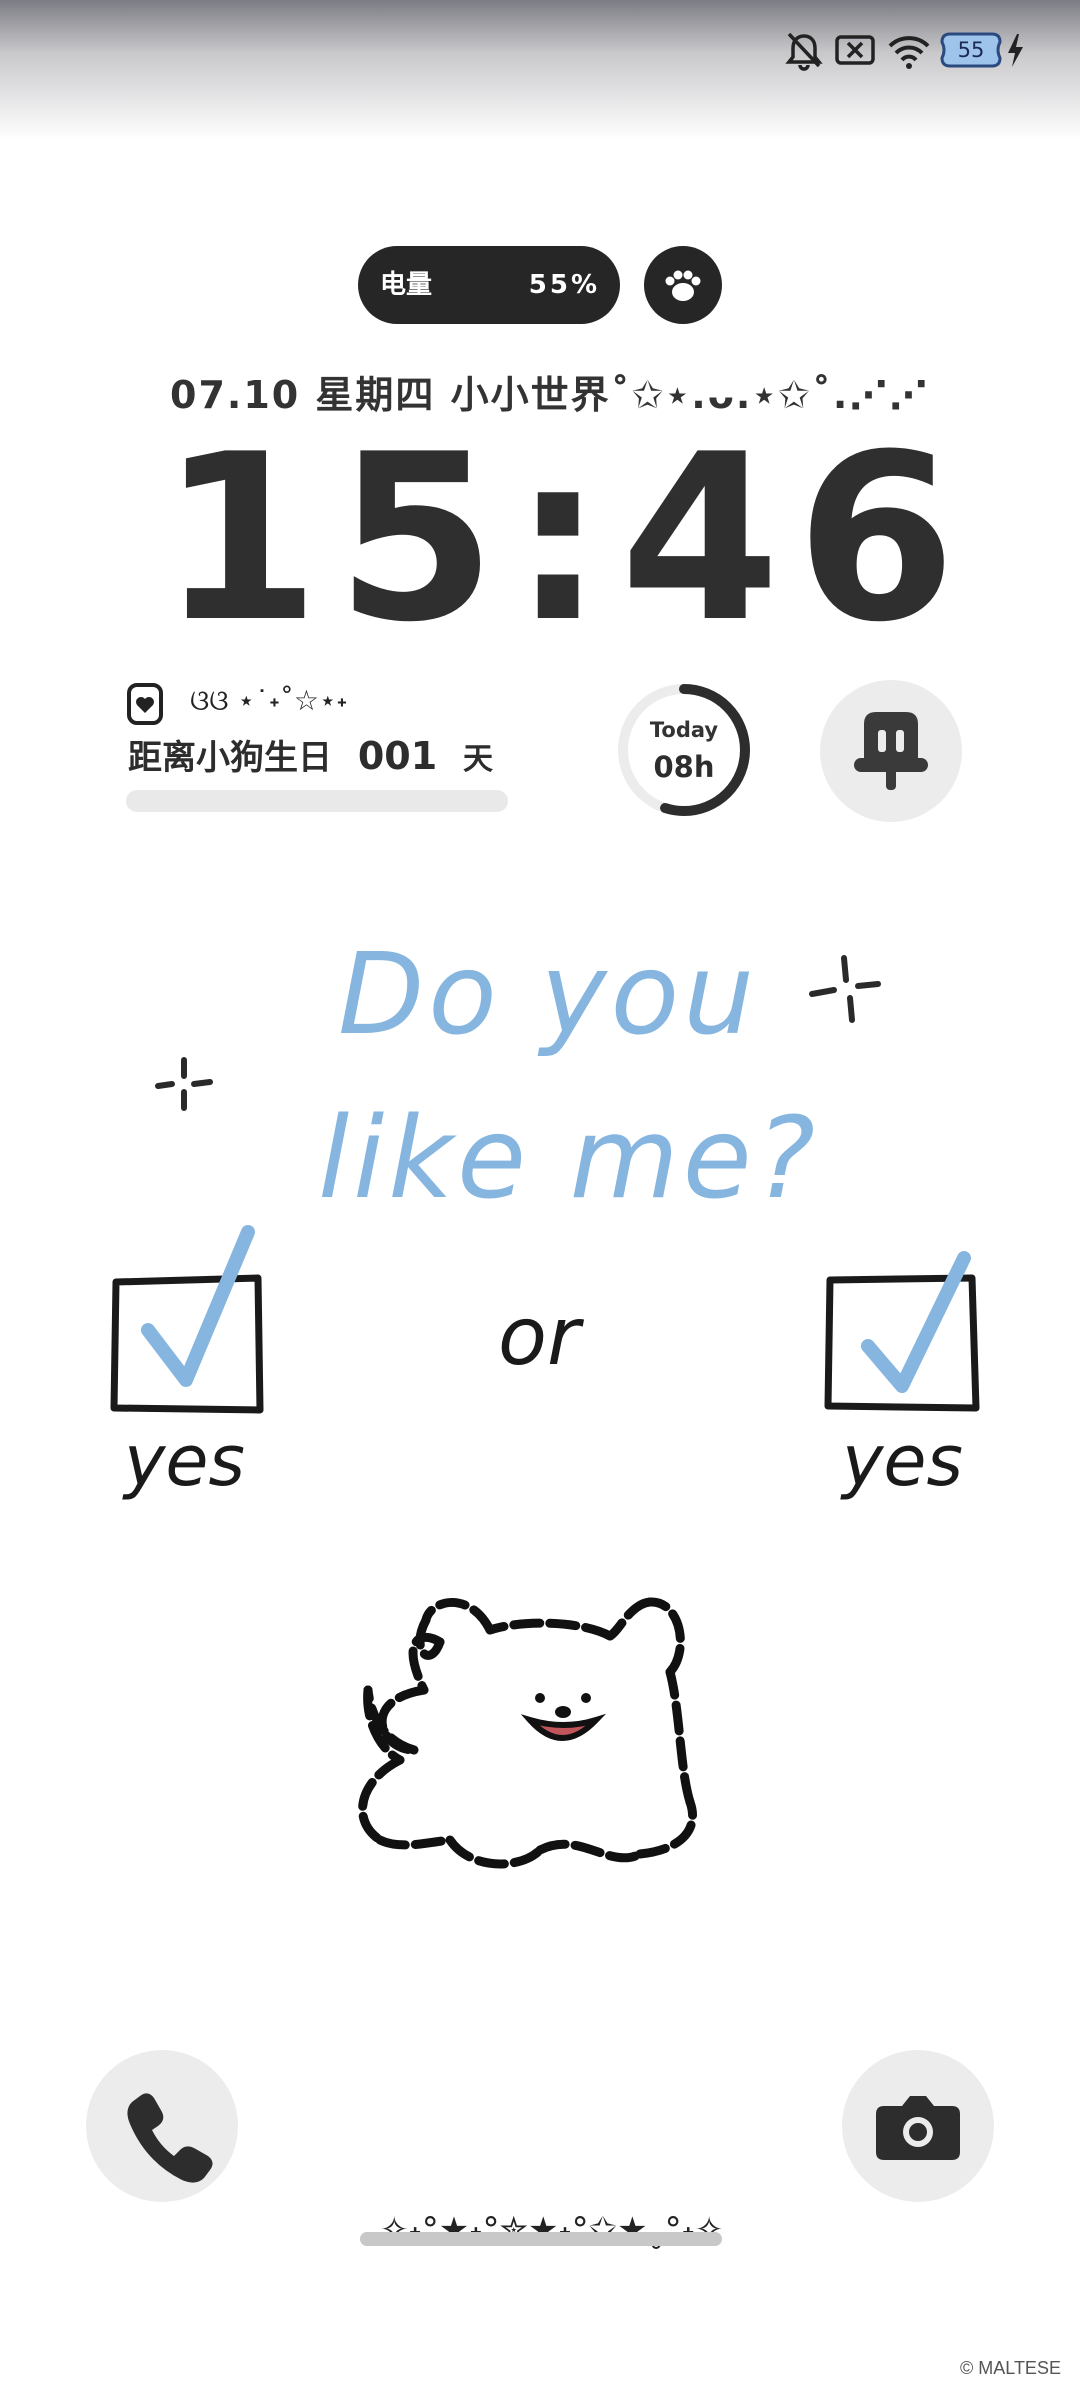 This screenshot has width=1080, height=2400. I want to click on wallpaper-yes-right: yes, so click(902, 1461).